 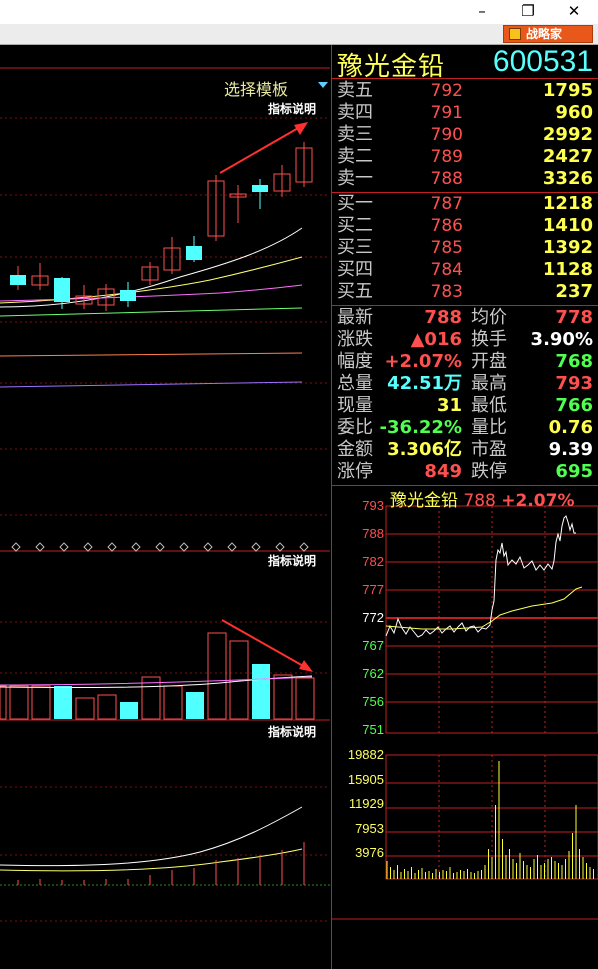 What do you see at coordinates (465, 204) in the screenshot?
I see `buy-row-1: 买一 787 1218` at bounding box center [465, 204].